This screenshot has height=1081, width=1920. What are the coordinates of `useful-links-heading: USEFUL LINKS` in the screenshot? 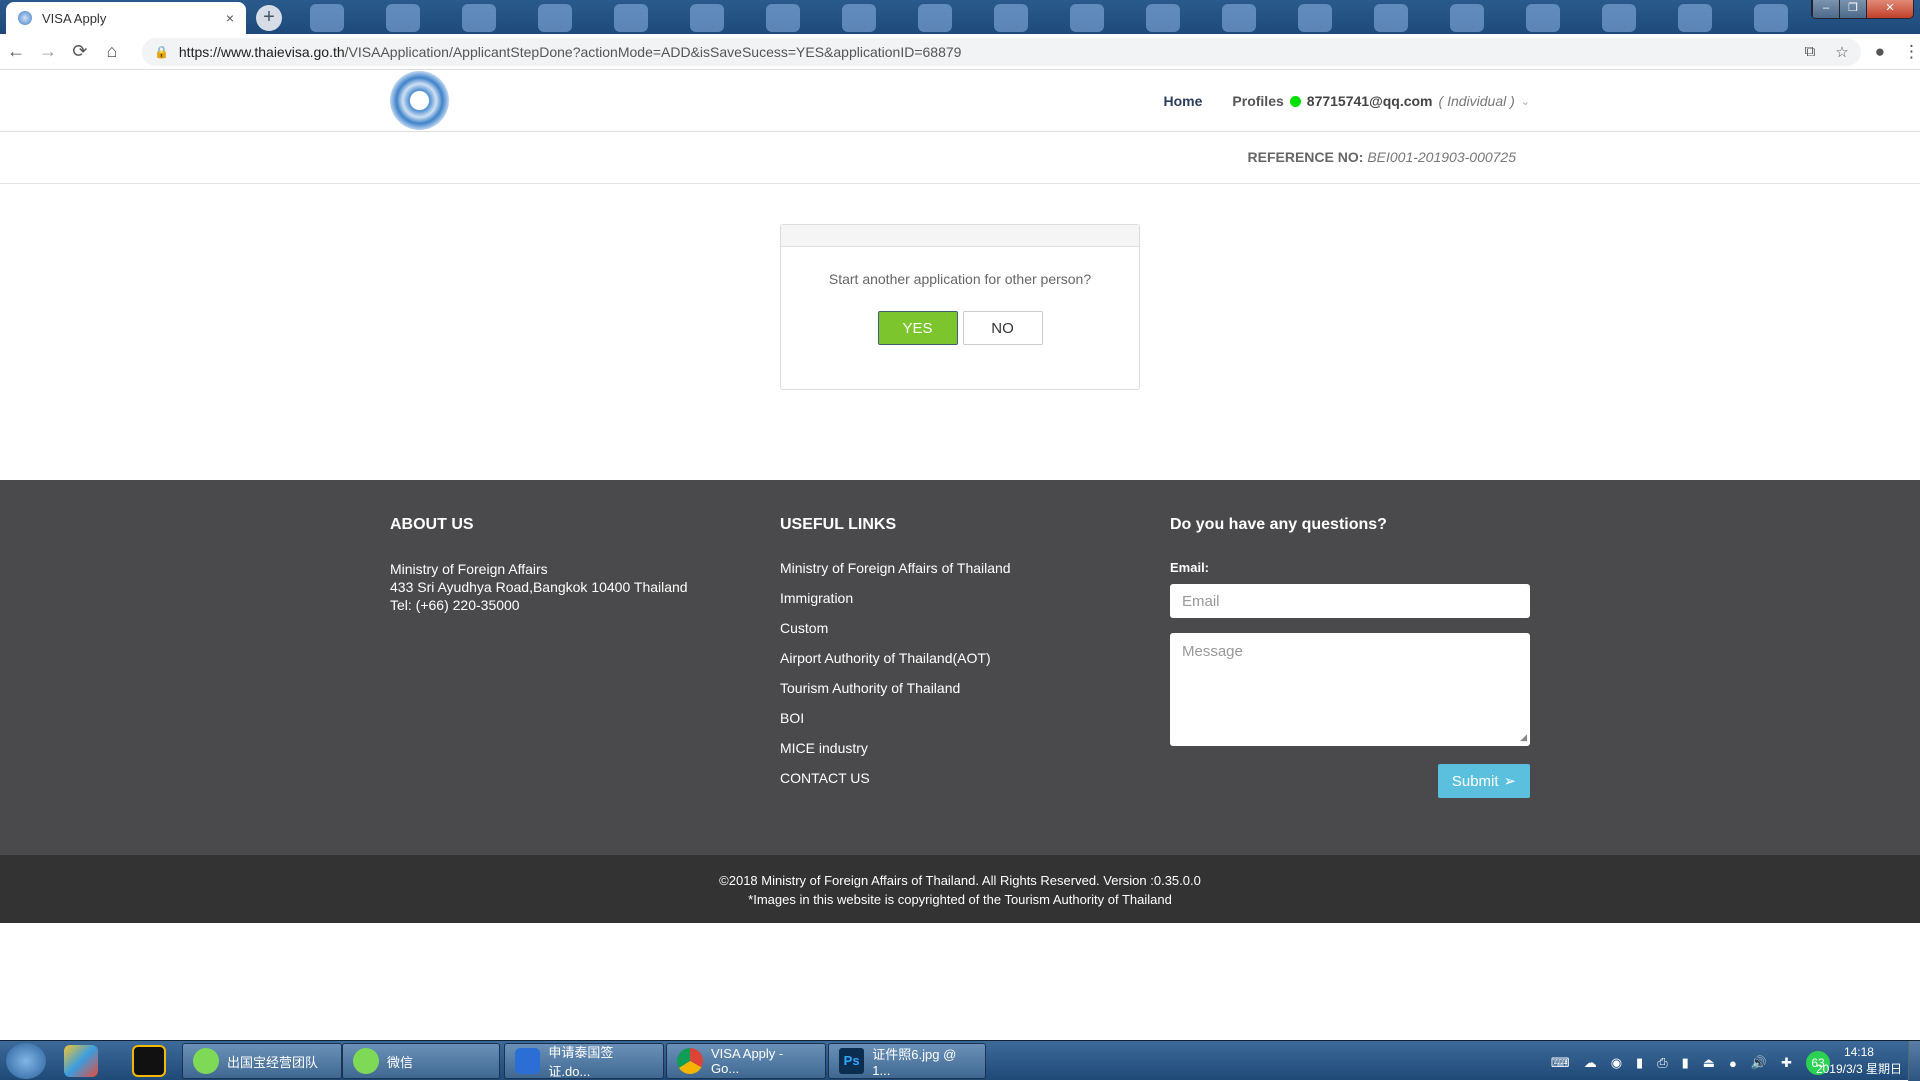 It's located at (838, 524).